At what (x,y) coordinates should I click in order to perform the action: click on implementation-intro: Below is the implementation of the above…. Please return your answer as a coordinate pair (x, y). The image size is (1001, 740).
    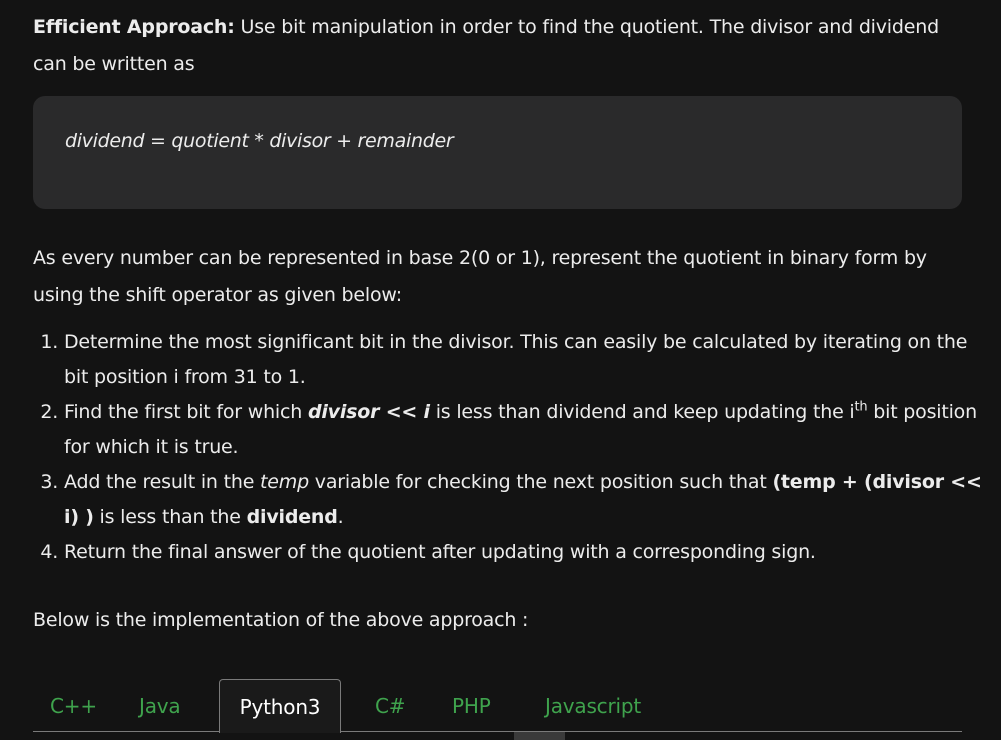
    Looking at the image, I should click on (281, 620).